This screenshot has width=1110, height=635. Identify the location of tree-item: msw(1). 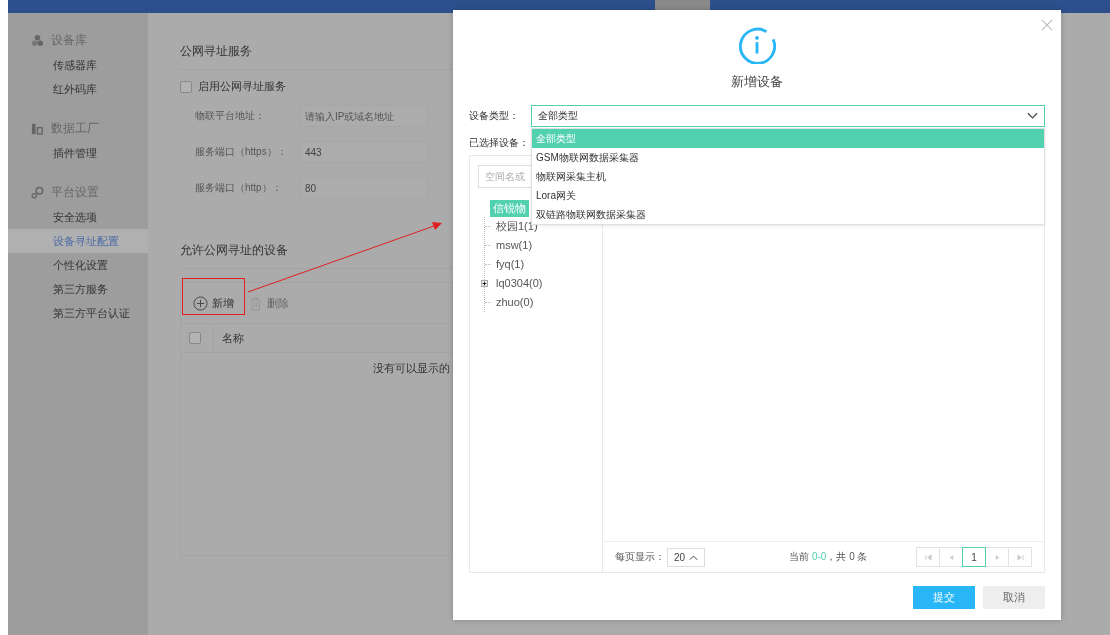
(514, 245).